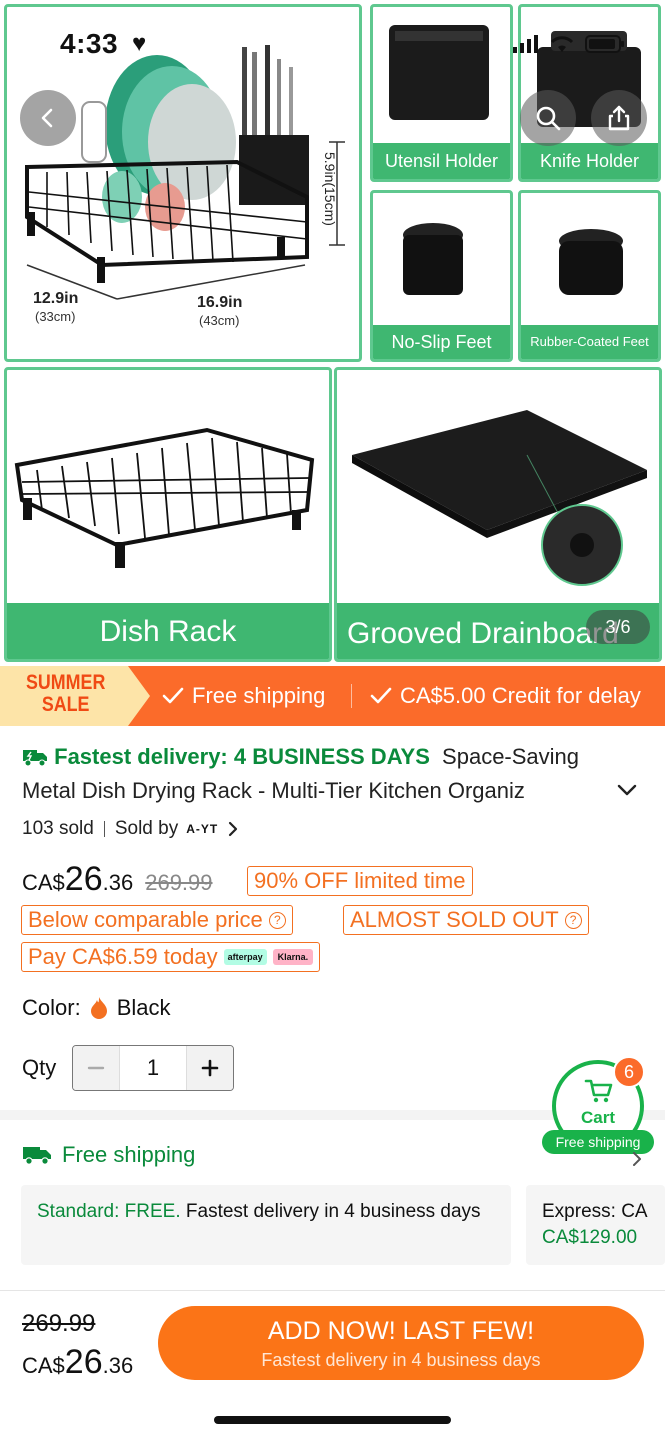 The width and height of the screenshot is (665, 1440). I want to click on discount-tag-text: 90% OFF limited time, so click(360, 880).